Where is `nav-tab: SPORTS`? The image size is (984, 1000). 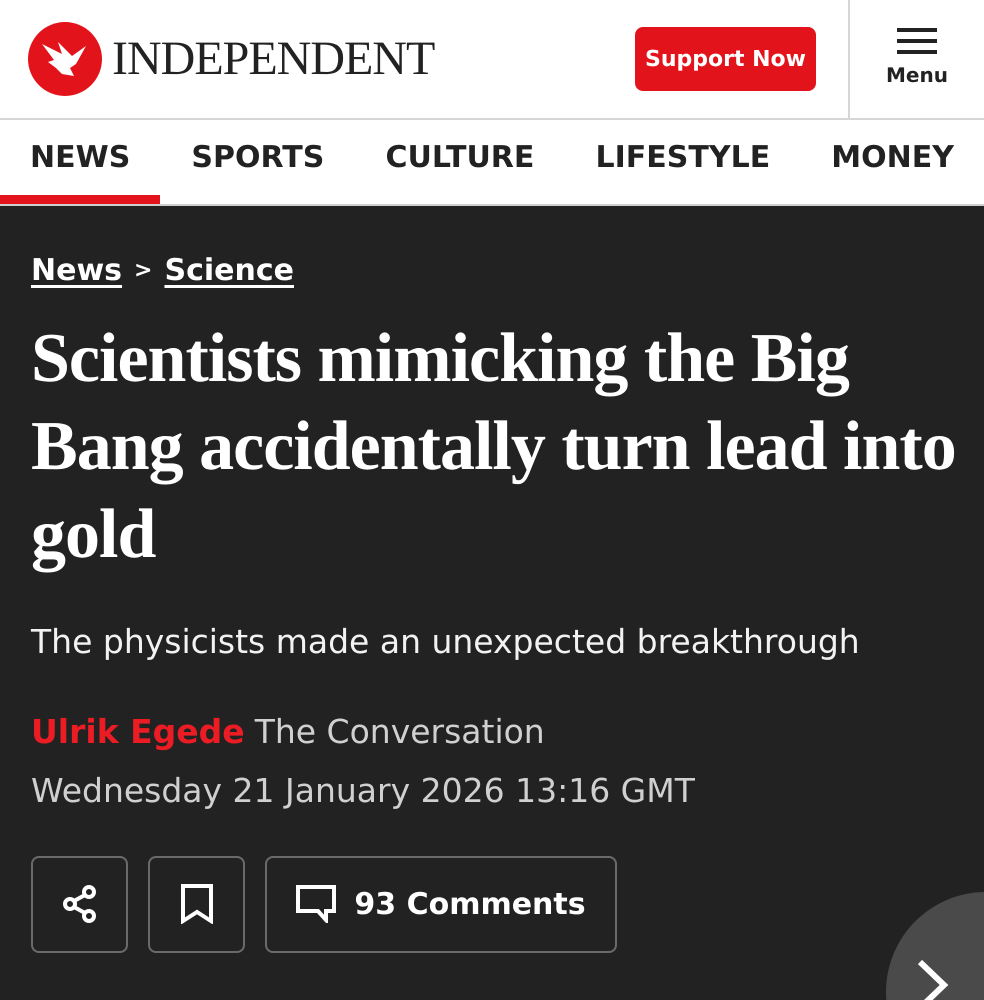 nav-tab: SPORTS is located at coordinates (257, 162).